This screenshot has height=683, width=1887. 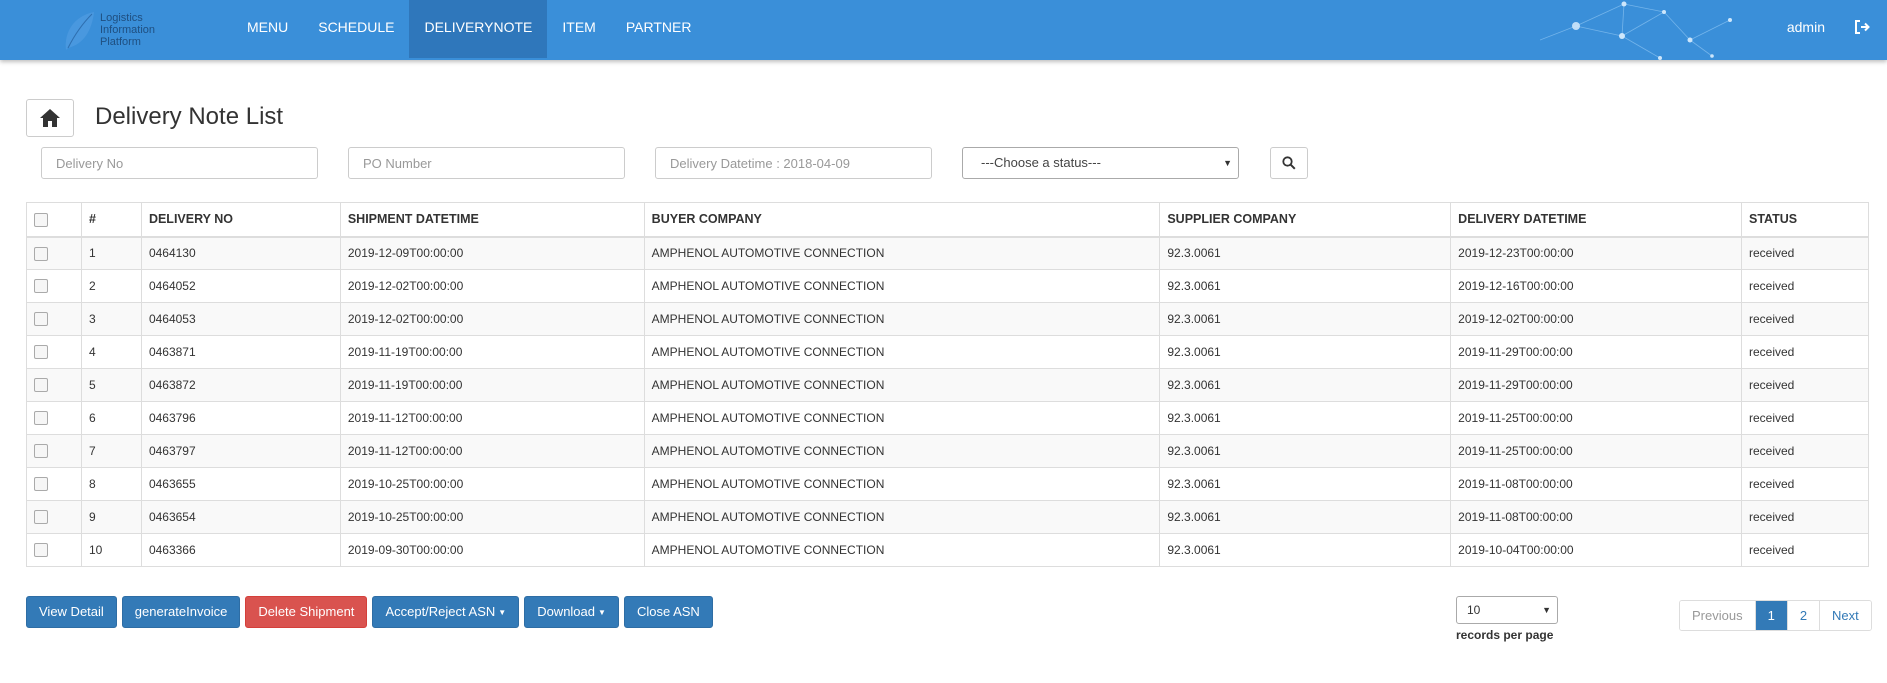 I want to click on download-label: Download, so click(x=566, y=611).